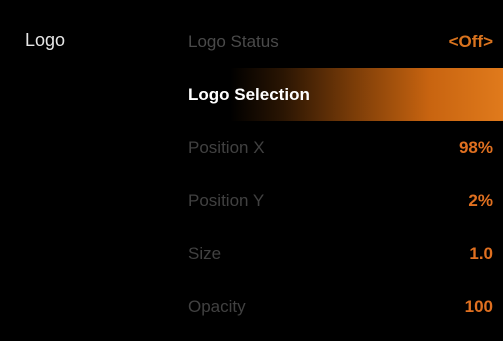 Image resolution: width=503 pixels, height=341 pixels. I want to click on menu-item-logo-selection: Logo Selection, so click(336, 94).